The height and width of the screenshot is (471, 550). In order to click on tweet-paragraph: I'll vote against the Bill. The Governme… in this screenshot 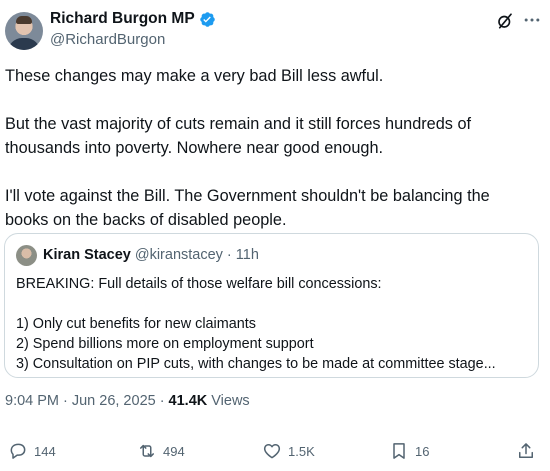, I will do `click(247, 196)`.